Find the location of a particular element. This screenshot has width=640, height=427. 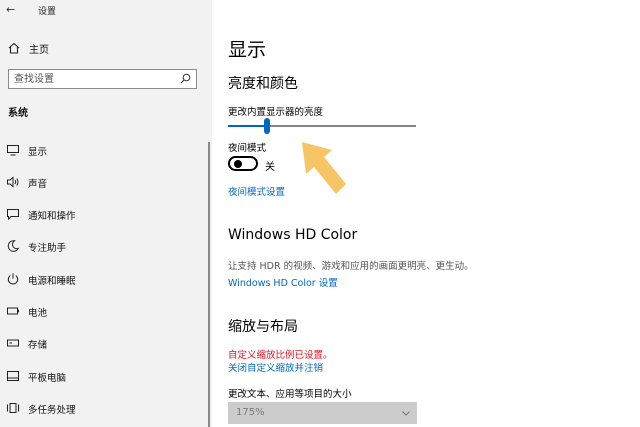

hdr-description: 让支持 HDR 的视频、游戏和应用的画面更明亮、更生动。 is located at coordinates (351, 266).